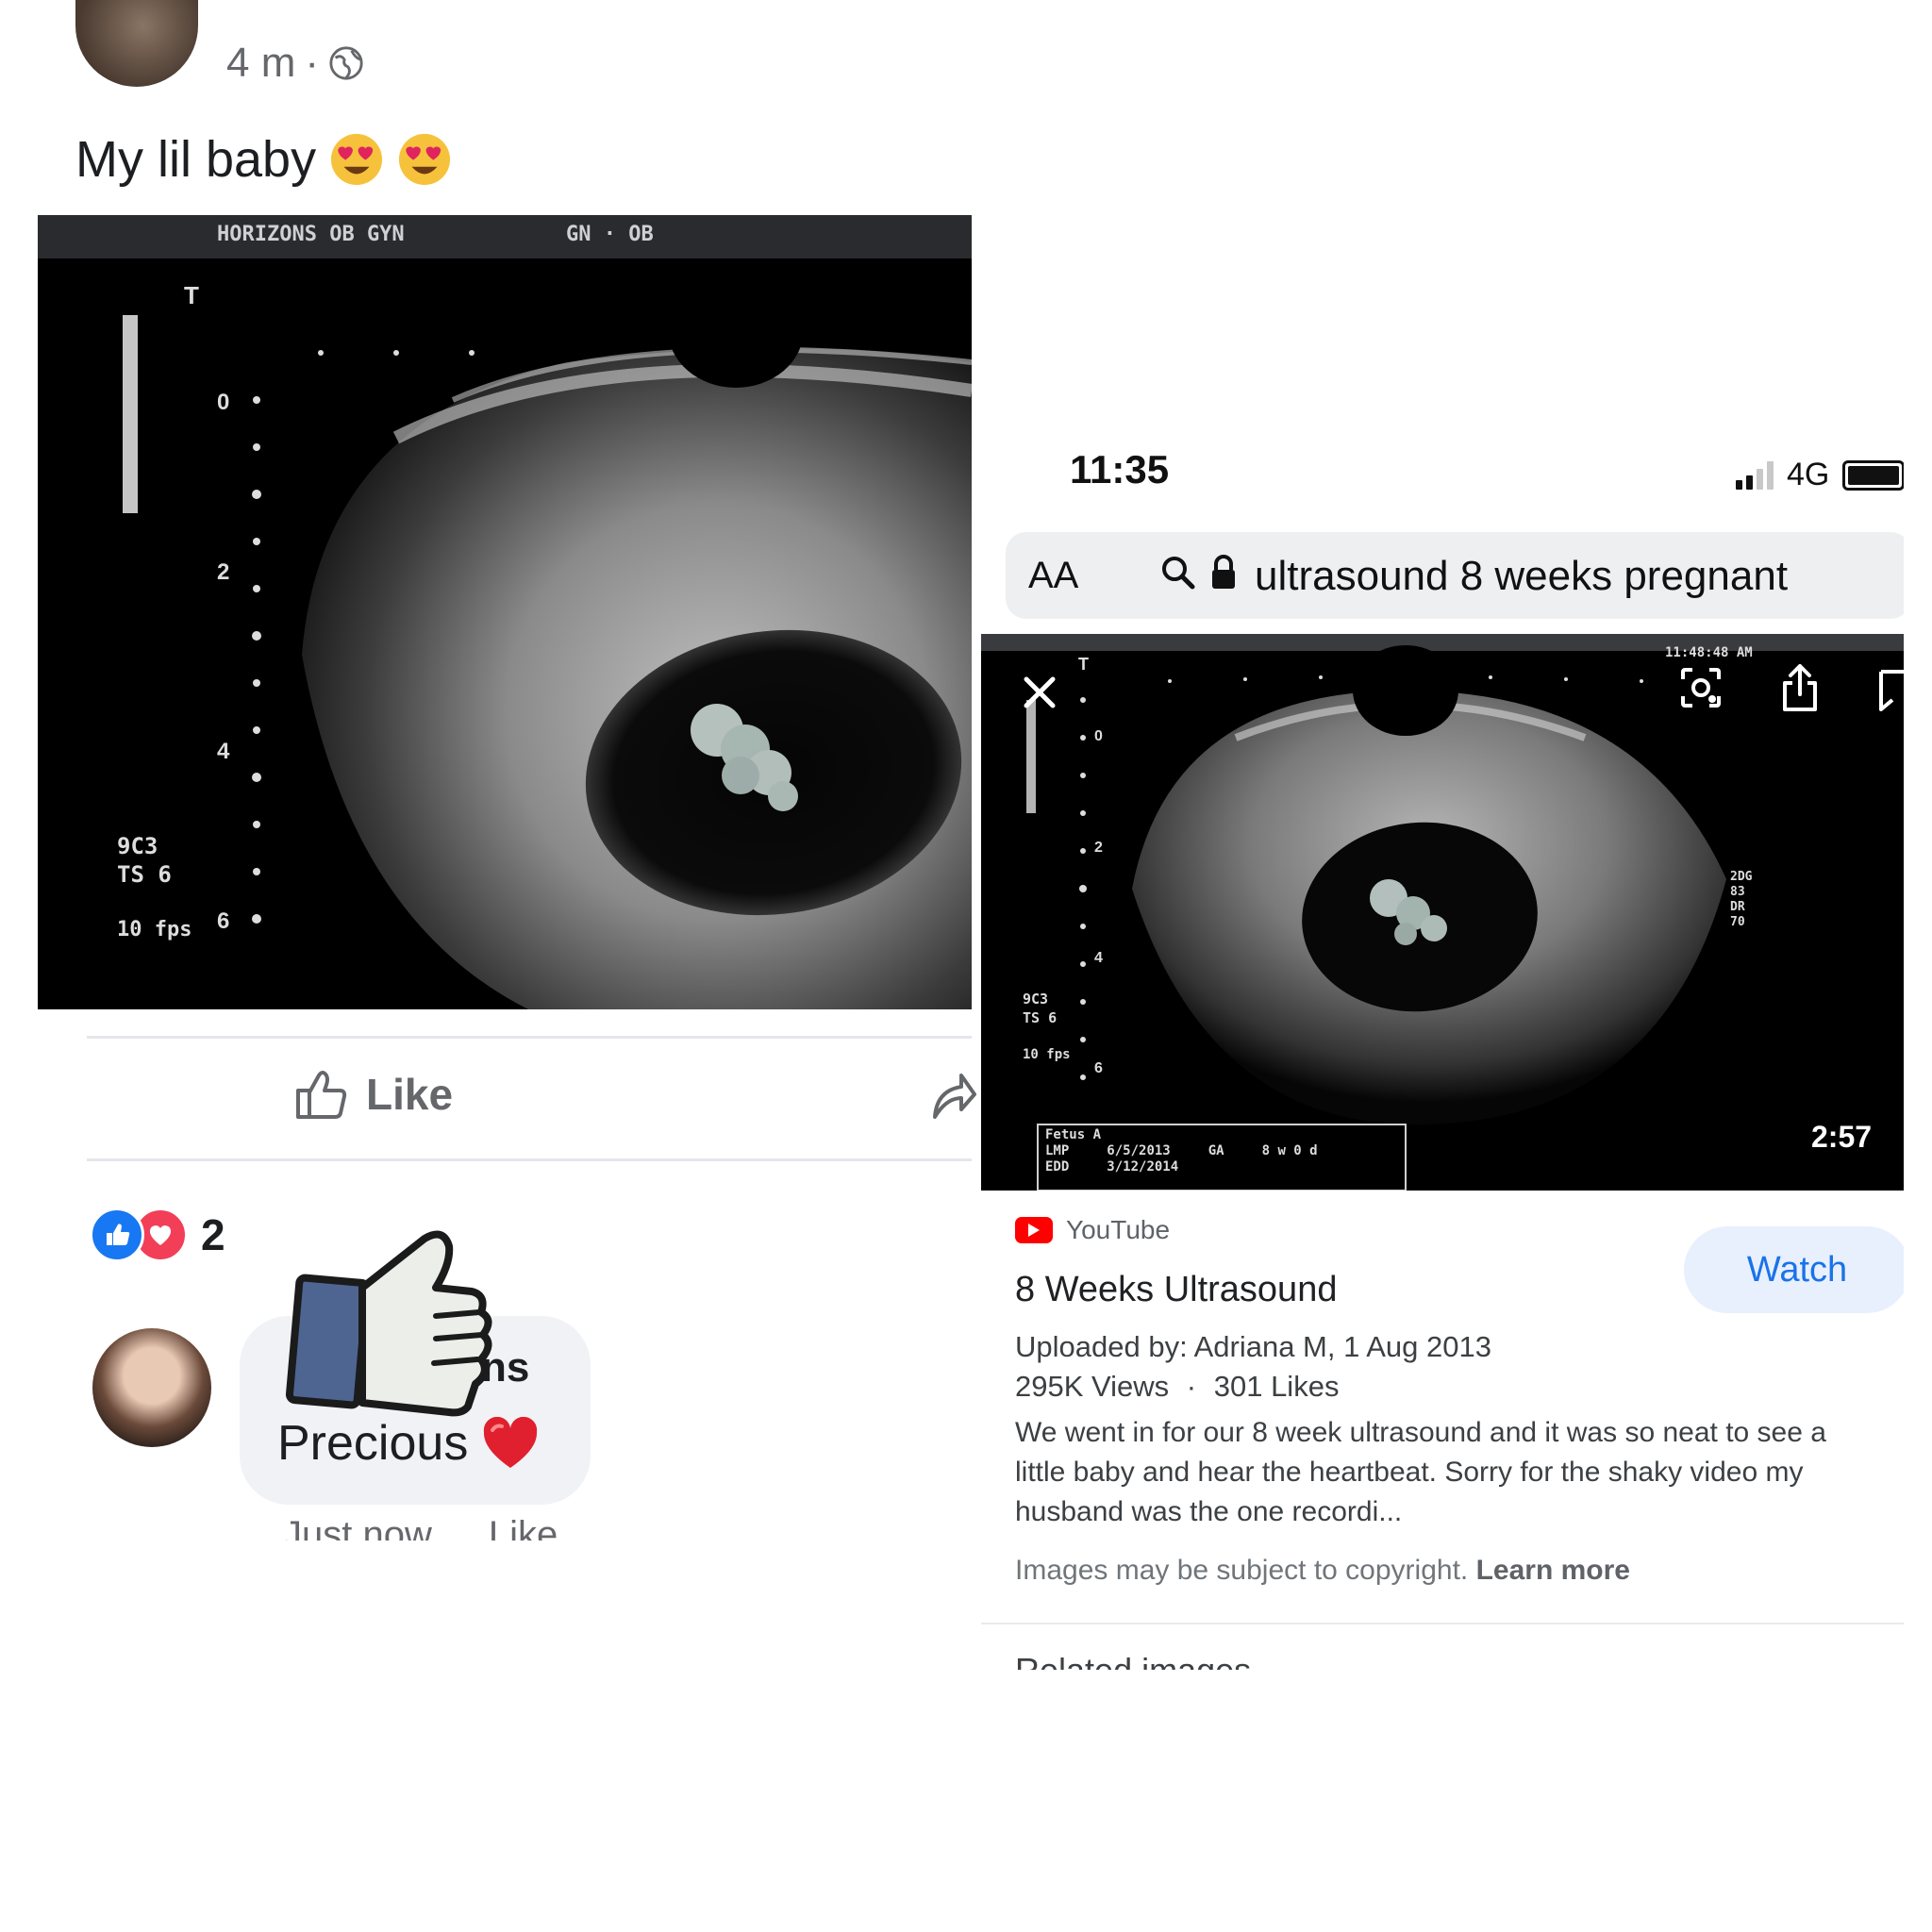 This screenshot has width=1932, height=1932. I want to click on red-heart-emoji-icon, so click(511, 1442).